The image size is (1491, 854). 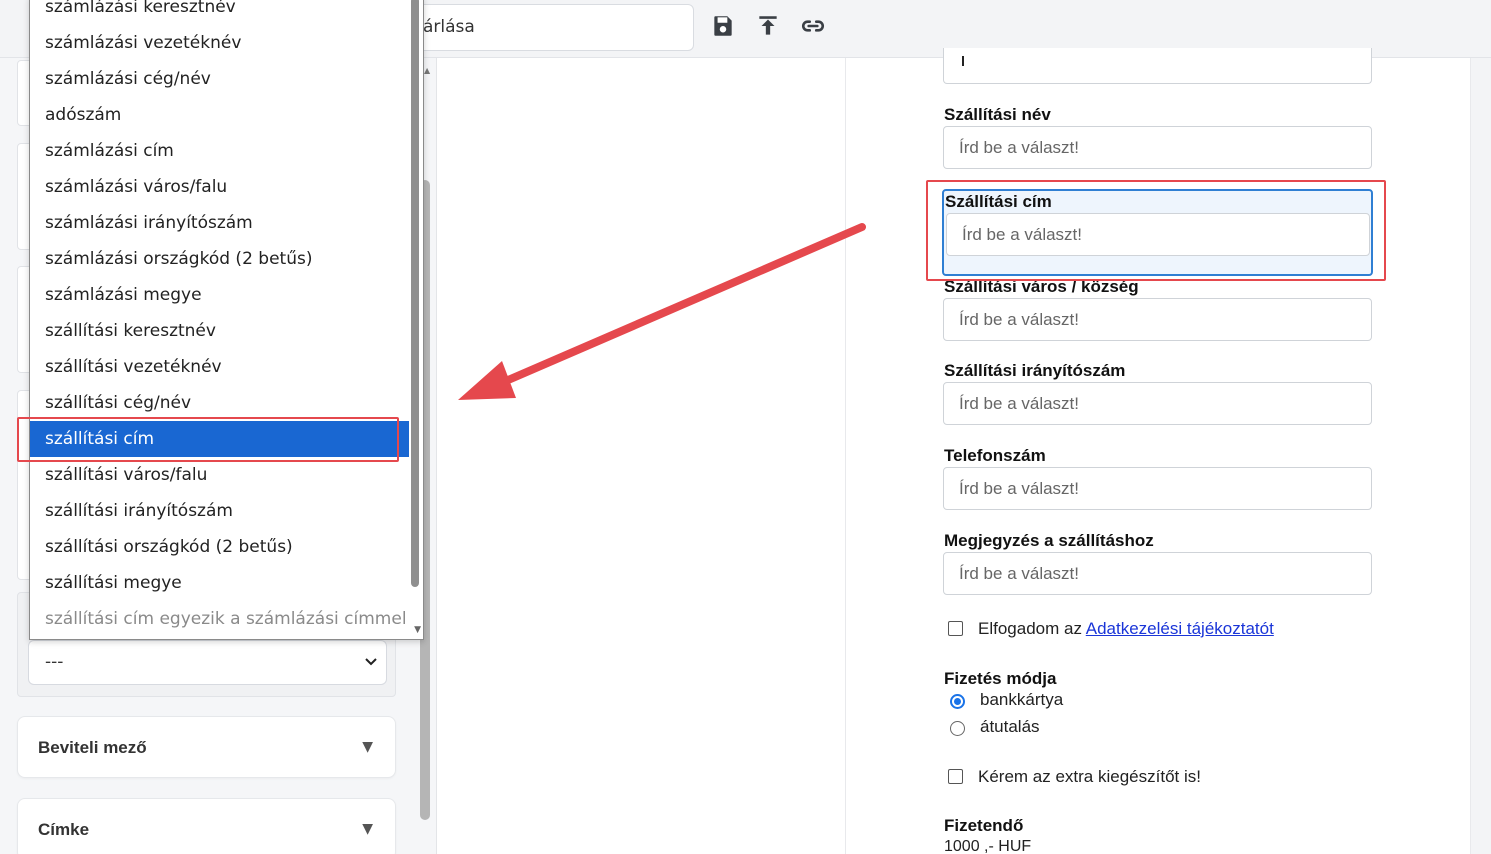 I want to click on dropdown-option: számlázási cím, so click(x=220, y=151).